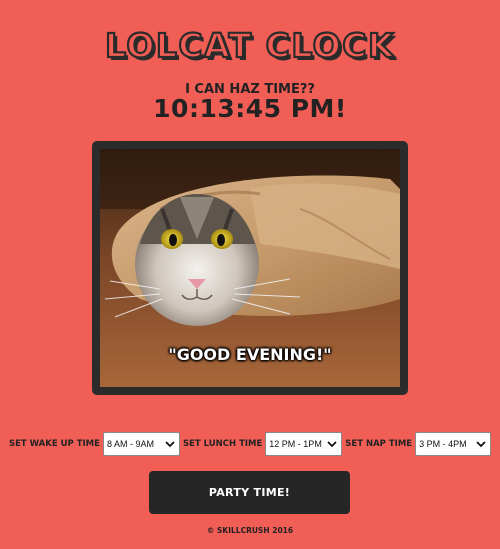  I want to click on nap-time-select: 3 PM - 4PM, so click(453, 444).